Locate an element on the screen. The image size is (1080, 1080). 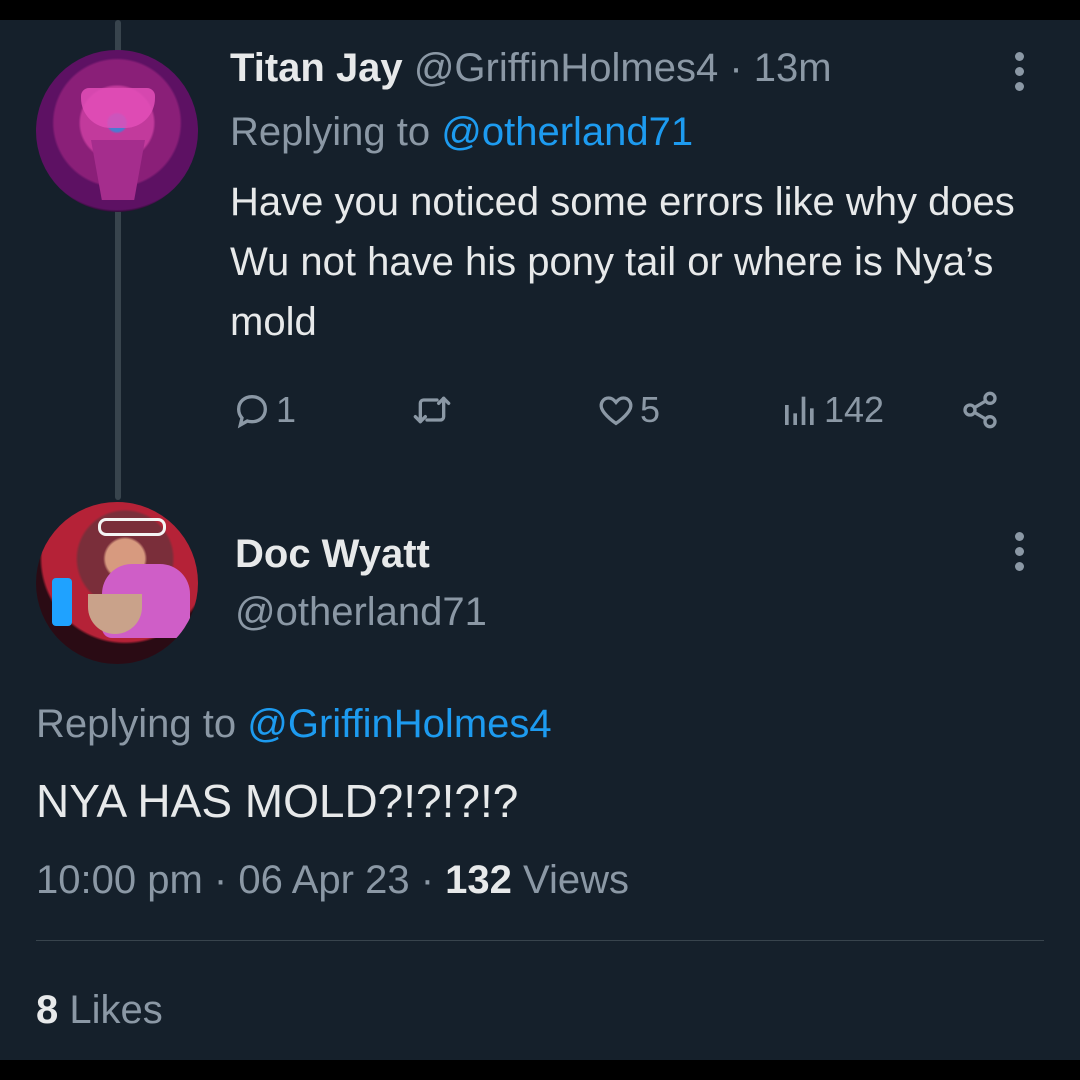
tweet-meta: 10:00 pm · 06 Apr 23 · 132 Views is located at coordinates (332, 880).